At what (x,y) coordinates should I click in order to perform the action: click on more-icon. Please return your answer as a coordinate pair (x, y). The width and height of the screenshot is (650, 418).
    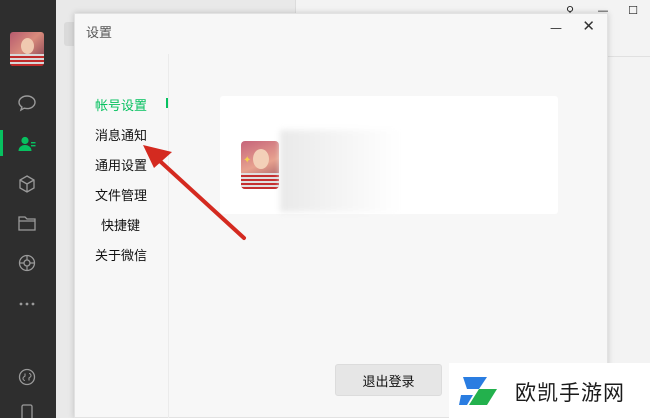
    Looking at the image, I should click on (27, 304).